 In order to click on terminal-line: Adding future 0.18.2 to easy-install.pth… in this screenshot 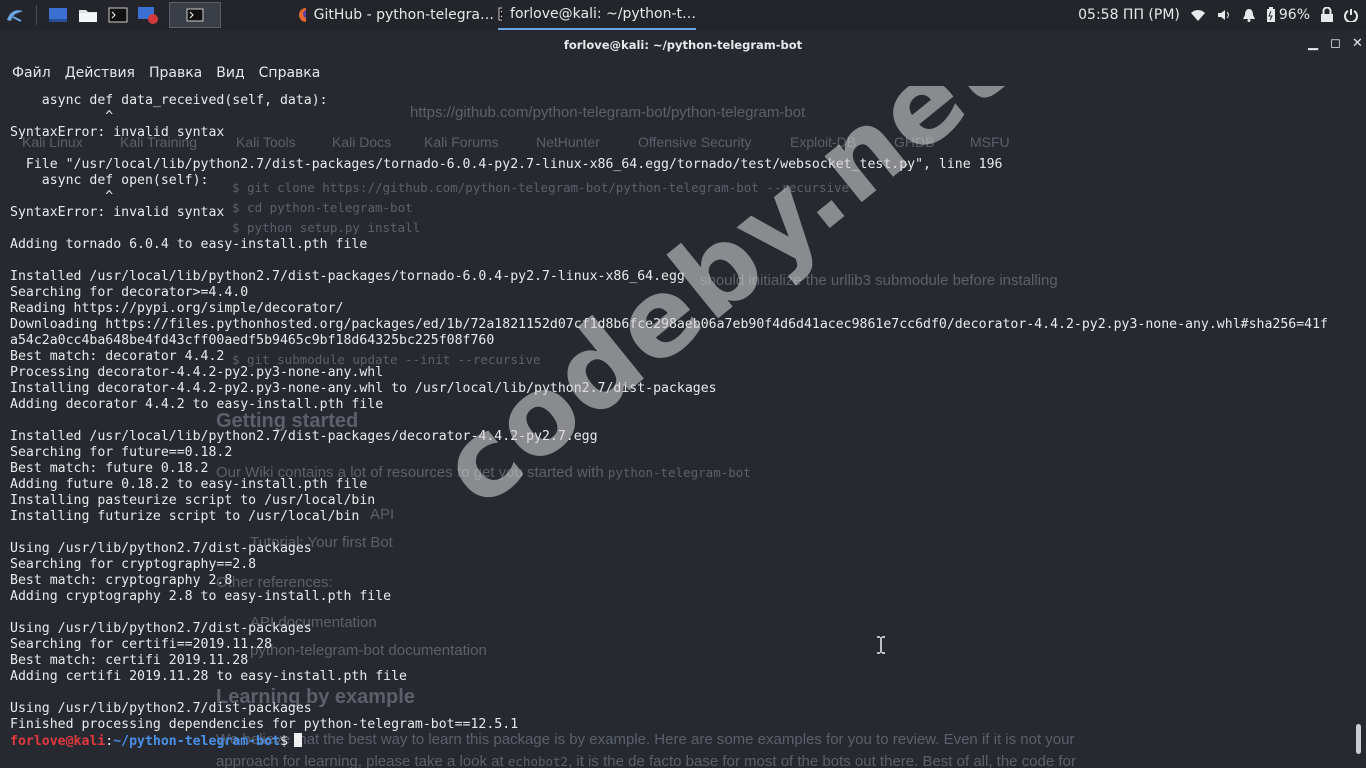, I will do `click(189, 484)`.